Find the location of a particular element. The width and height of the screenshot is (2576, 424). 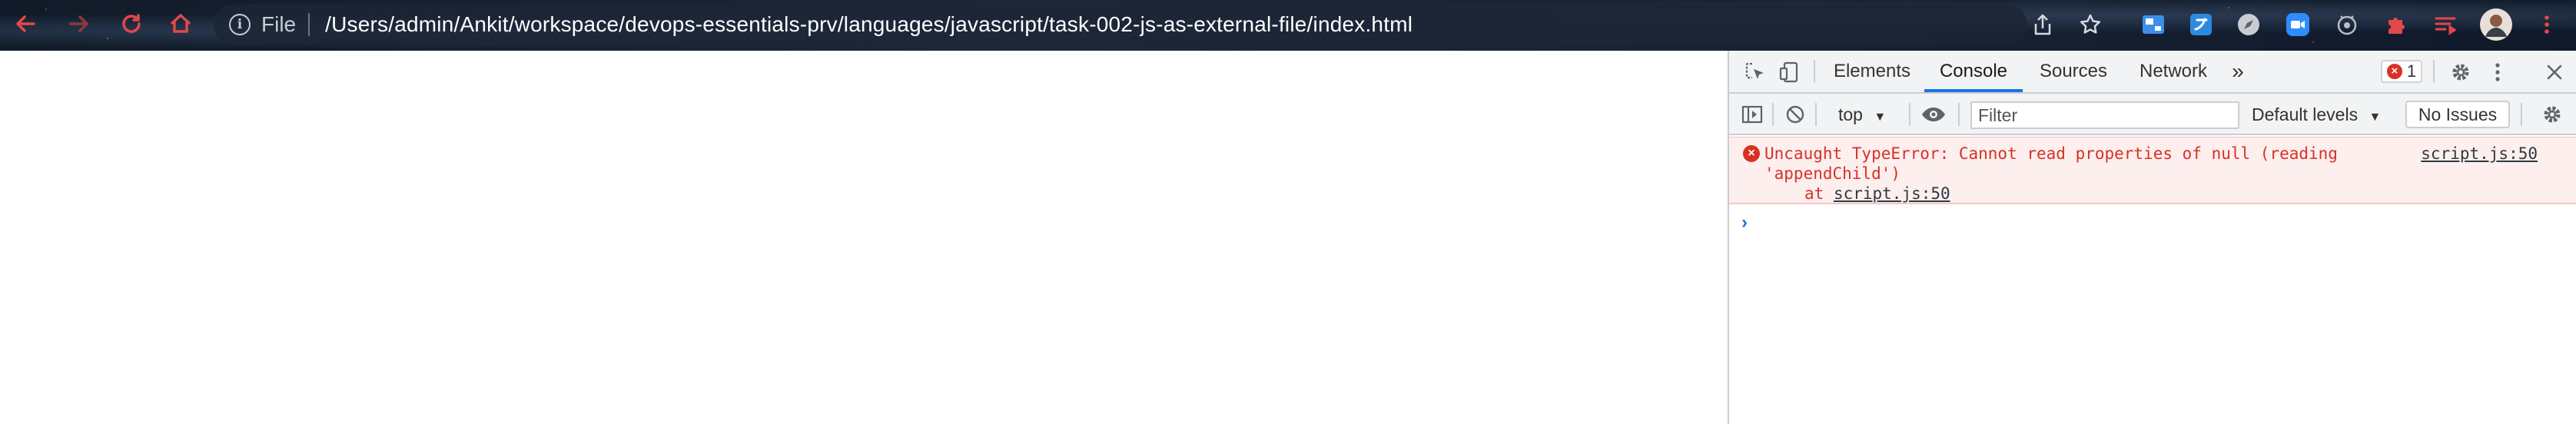

kebab-menu-icon is located at coordinates (2547, 24).